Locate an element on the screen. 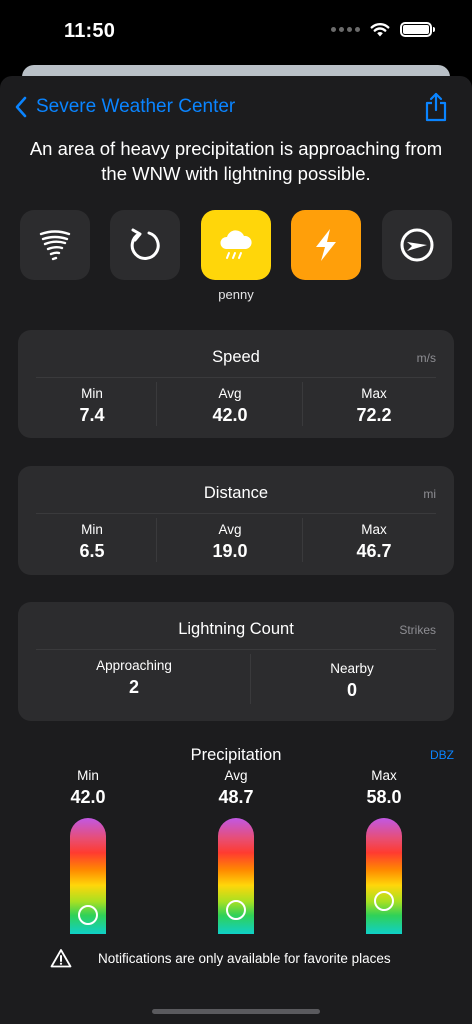  distance-max-stat: Max 46.7 is located at coordinates (374, 542).